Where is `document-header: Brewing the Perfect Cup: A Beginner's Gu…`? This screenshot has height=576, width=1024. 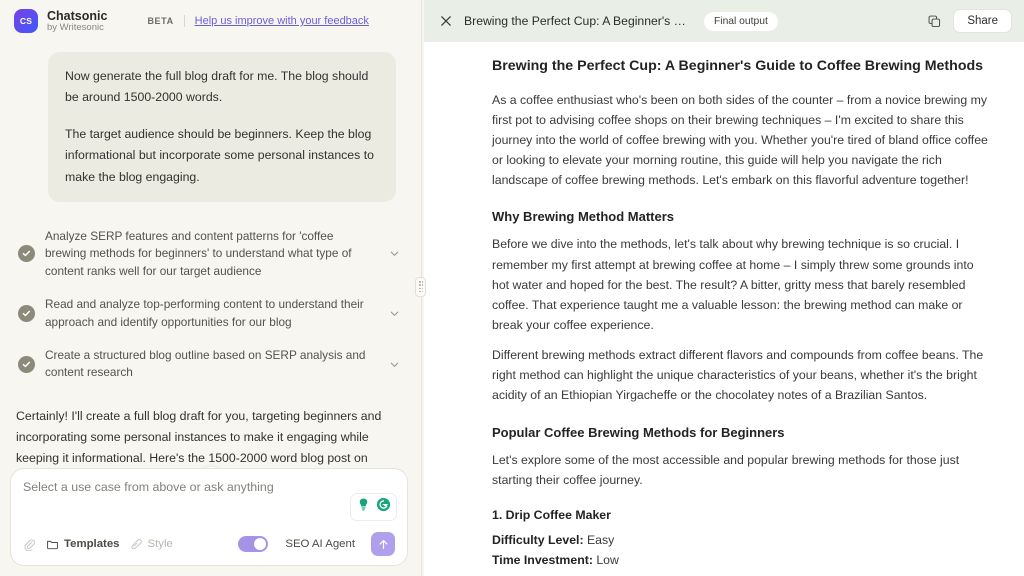
document-header: Brewing the Perfect Cup: A Beginner's Gu… is located at coordinates (724, 21).